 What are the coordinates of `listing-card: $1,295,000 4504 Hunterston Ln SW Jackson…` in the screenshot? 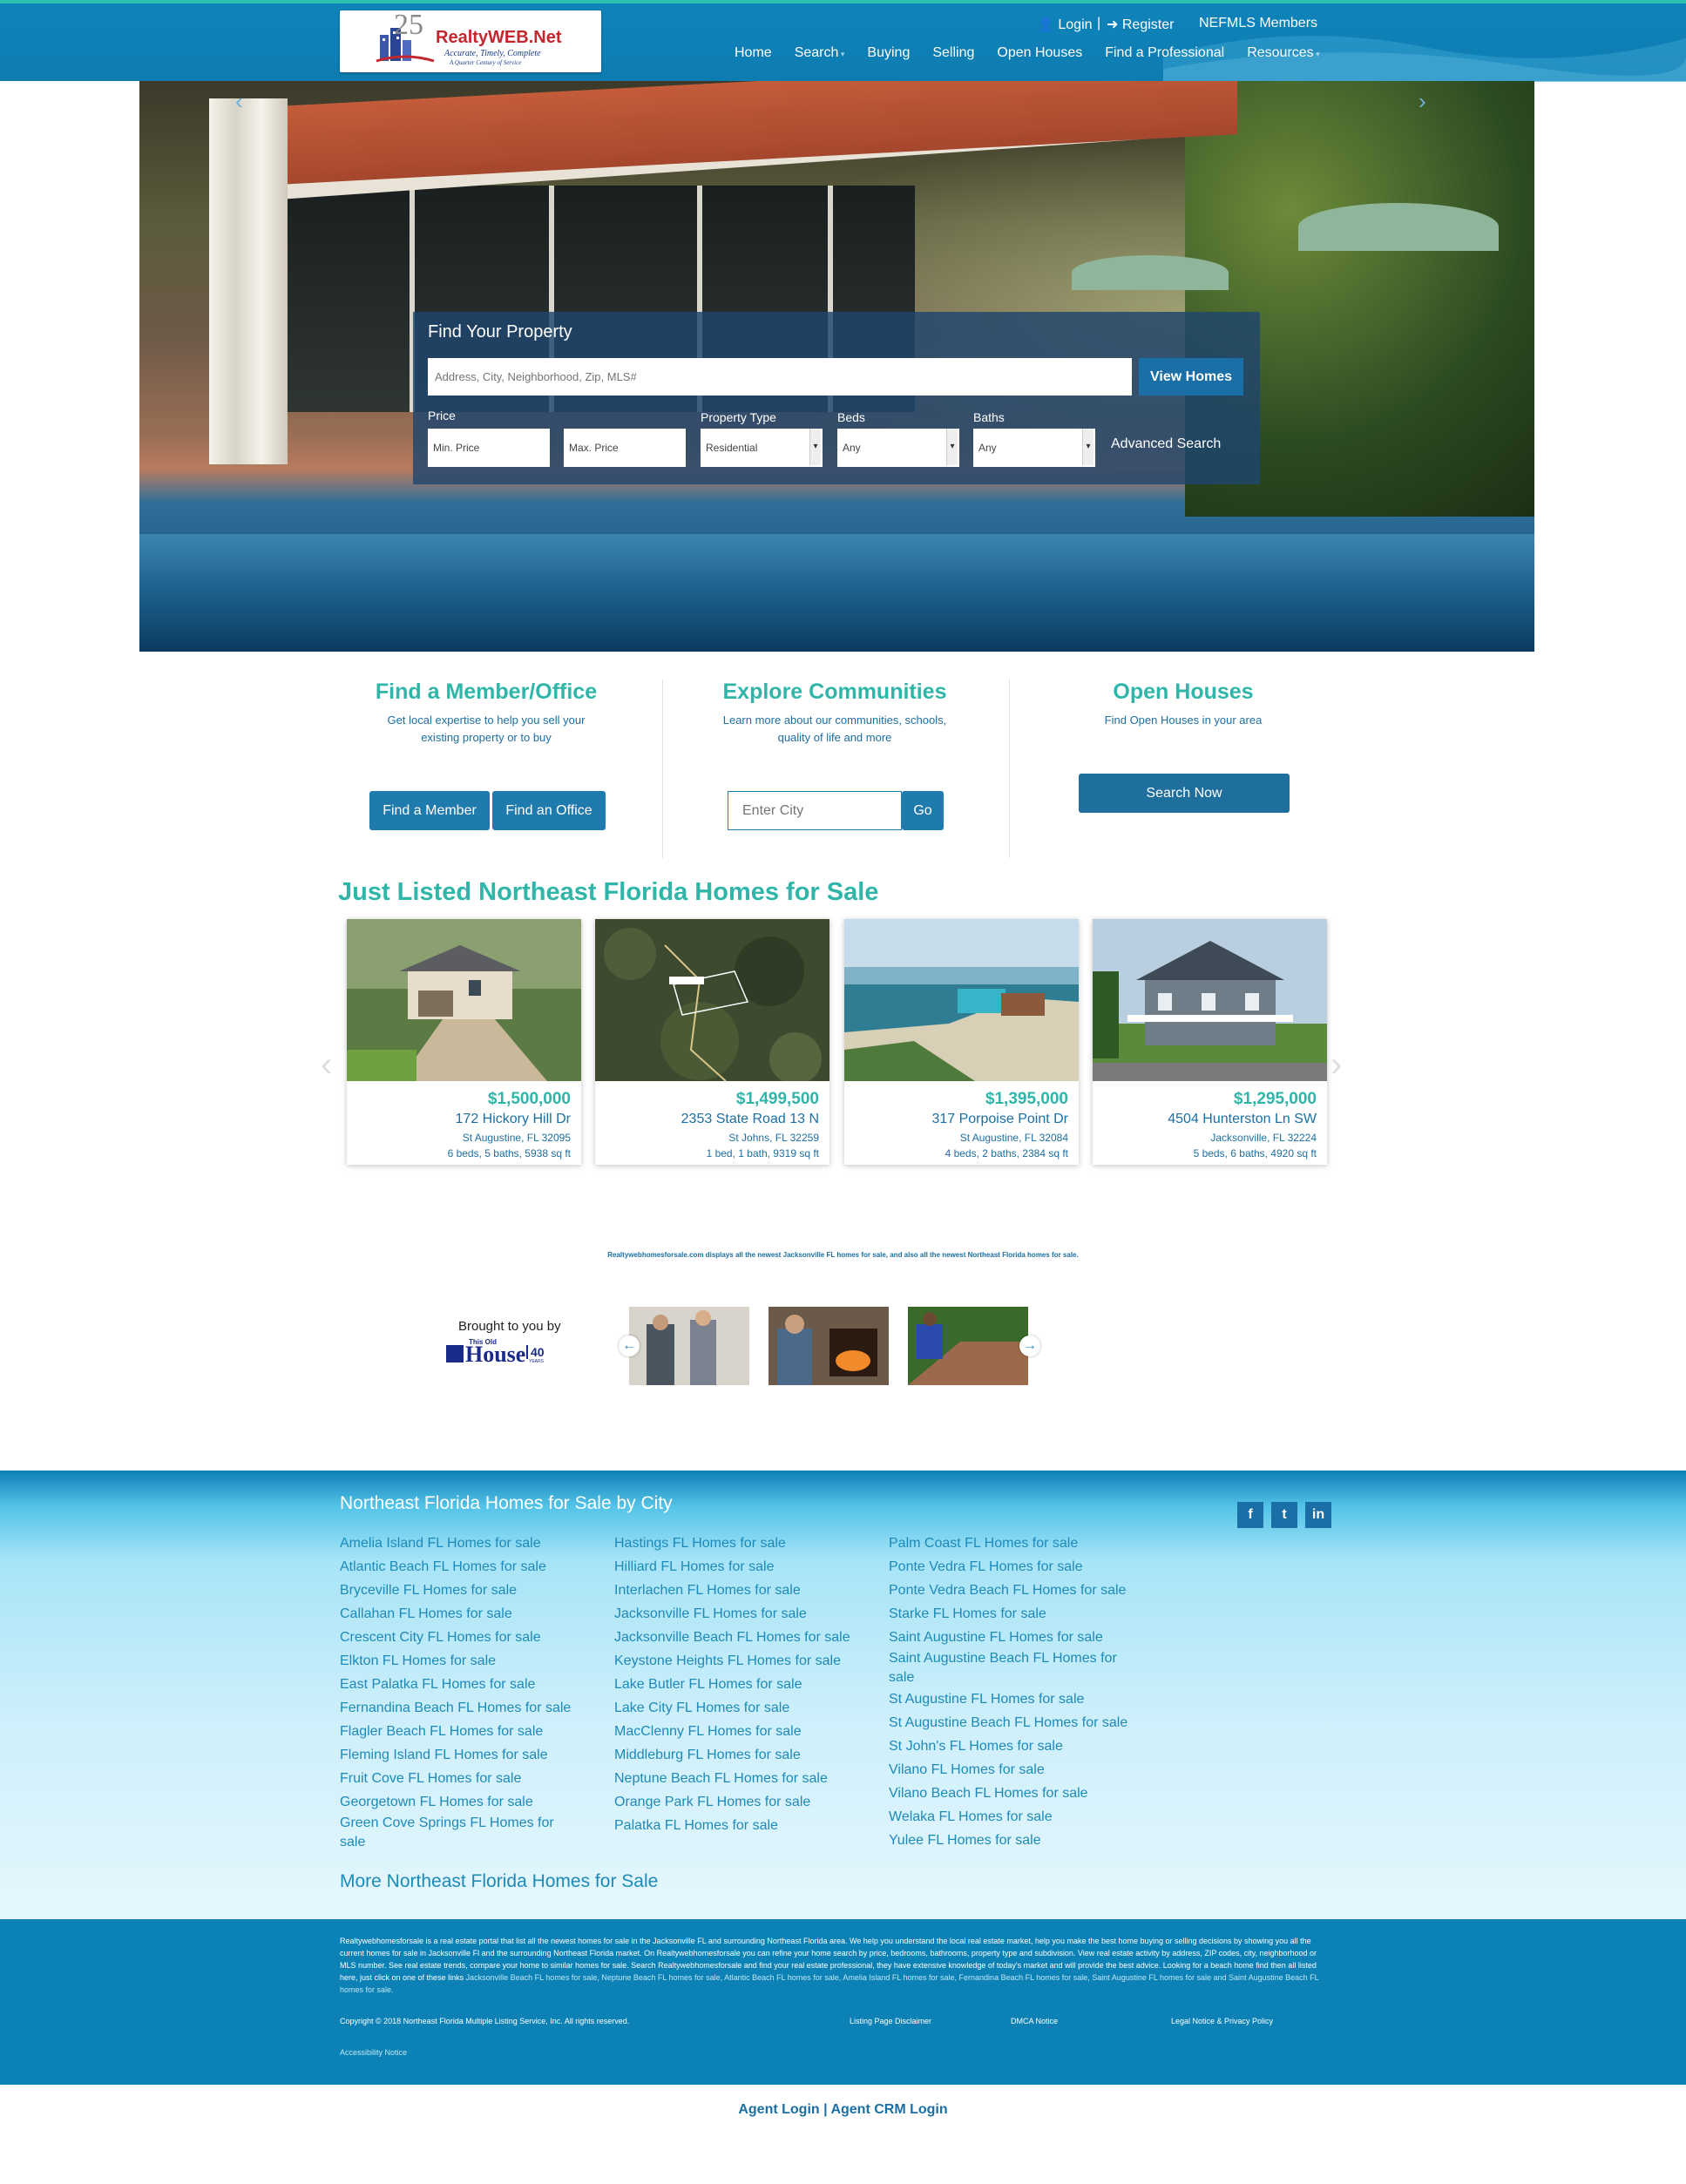 It's located at (1210, 1042).